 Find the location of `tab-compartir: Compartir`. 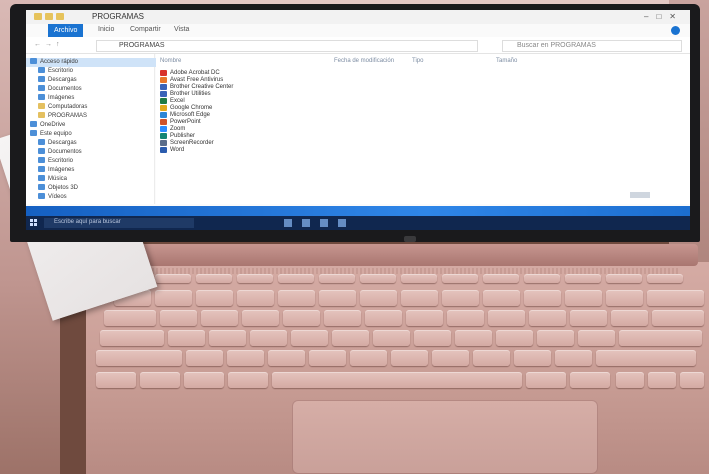

tab-compartir: Compartir is located at coordinates (145, 29).